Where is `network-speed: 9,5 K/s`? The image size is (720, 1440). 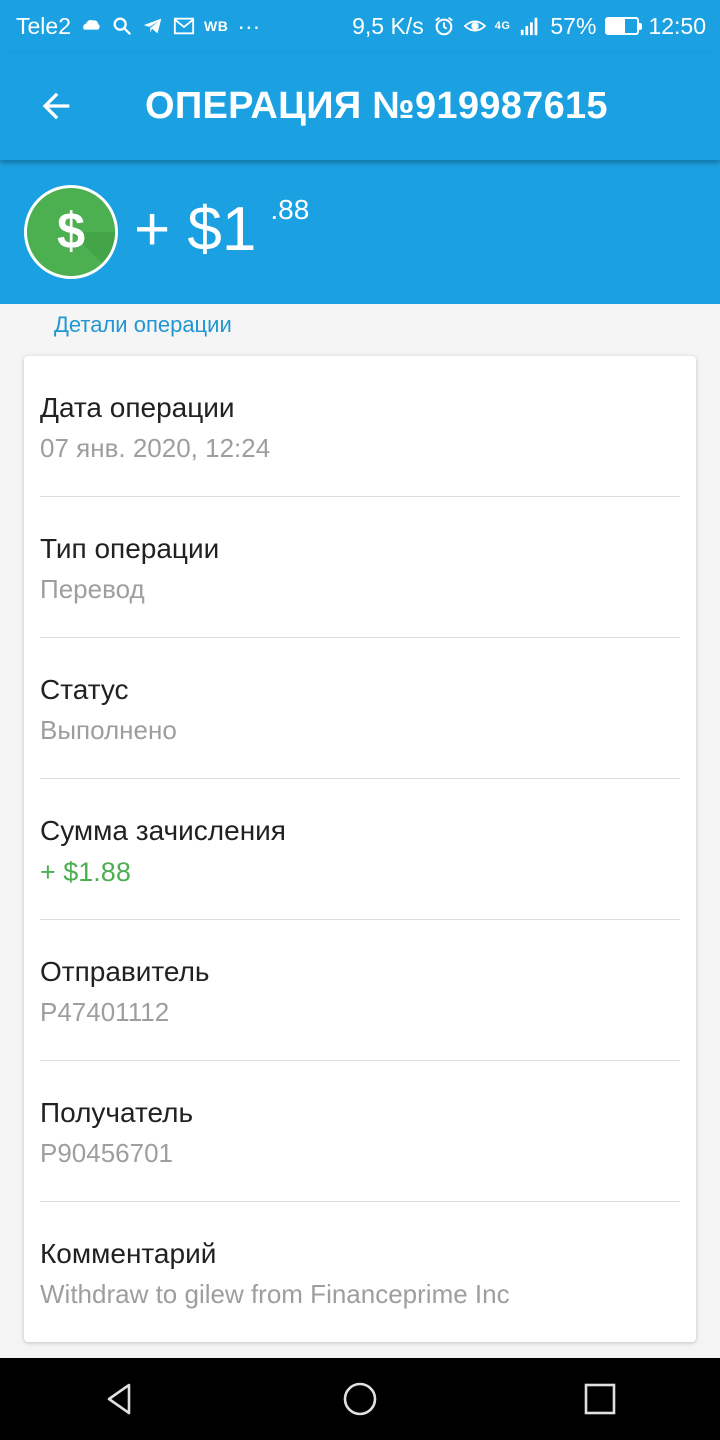 network-speed: 9,5 K/s is located at coordinates (388, 25).